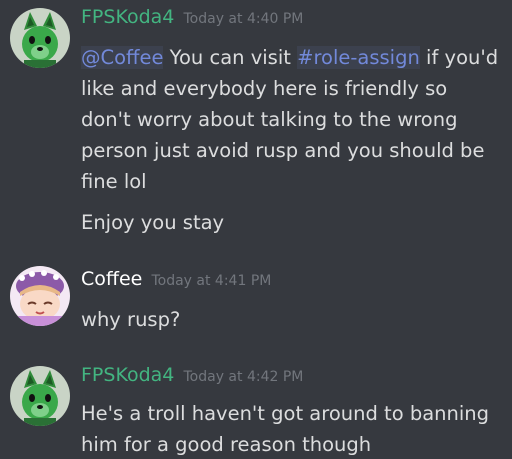 The image size is (512, 459). What do you see at coordinates (211, 281) in the screenshot?
I see `timestamp: Today at 4:41 PM` at bounding box center [211, 281].